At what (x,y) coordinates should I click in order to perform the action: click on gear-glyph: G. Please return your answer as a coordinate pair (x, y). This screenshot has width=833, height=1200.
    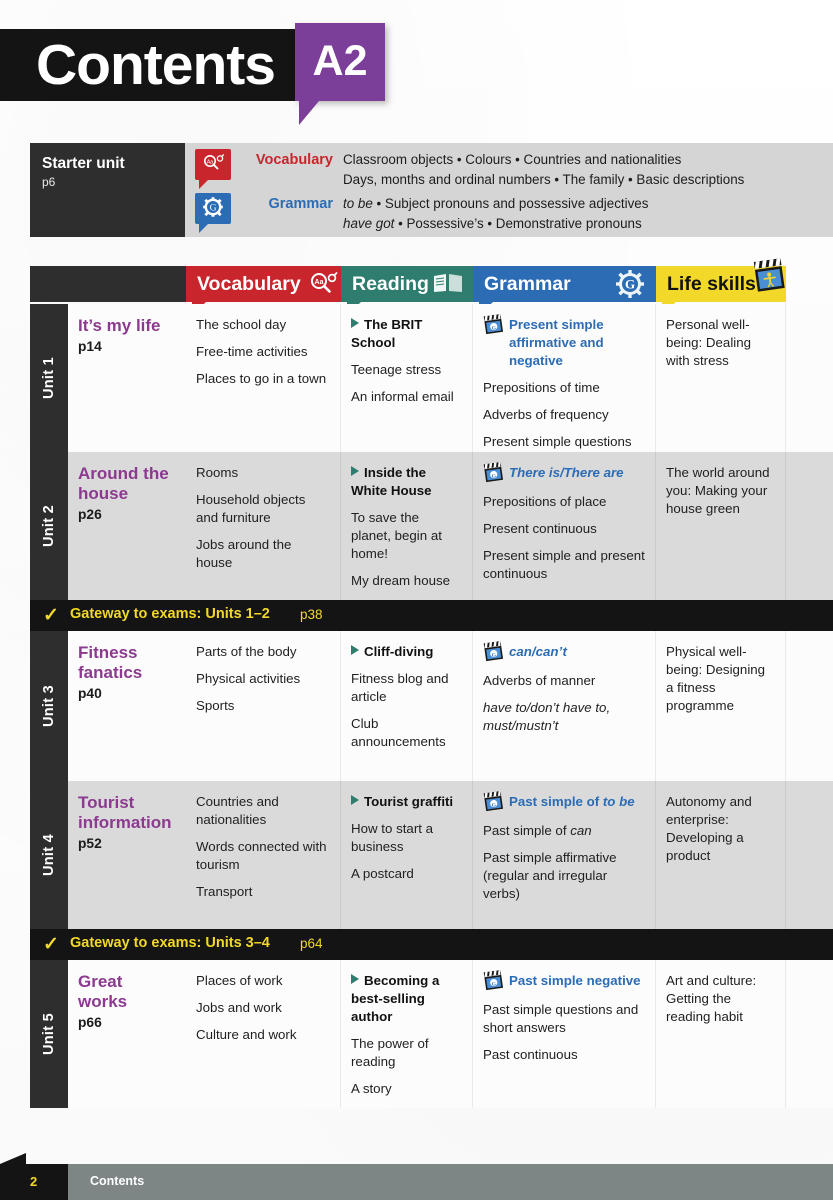
    Looking at the image, I should click on (213, 210).